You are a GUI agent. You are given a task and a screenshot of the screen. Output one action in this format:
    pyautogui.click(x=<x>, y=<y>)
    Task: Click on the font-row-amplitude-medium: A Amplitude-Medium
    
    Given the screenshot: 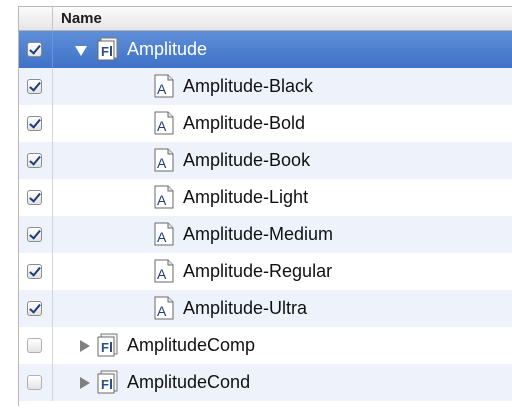 What is the action you would take?
    pyautogui.click(x=265, y=234)
    